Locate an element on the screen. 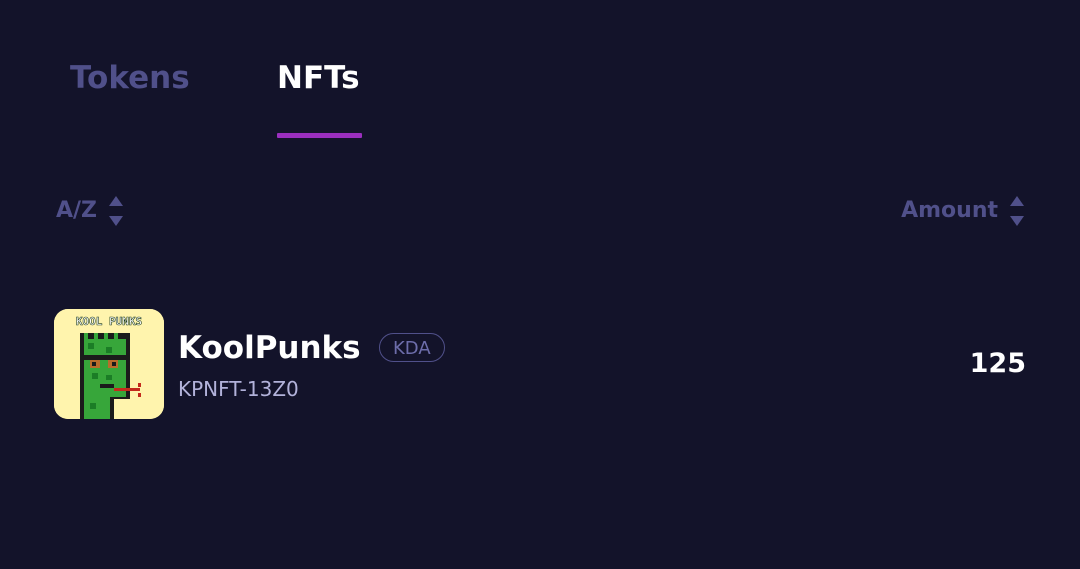 This screenshot has width=1080, height=569. sort-by-name-button: A/Z is located at coordinates (90, 211).